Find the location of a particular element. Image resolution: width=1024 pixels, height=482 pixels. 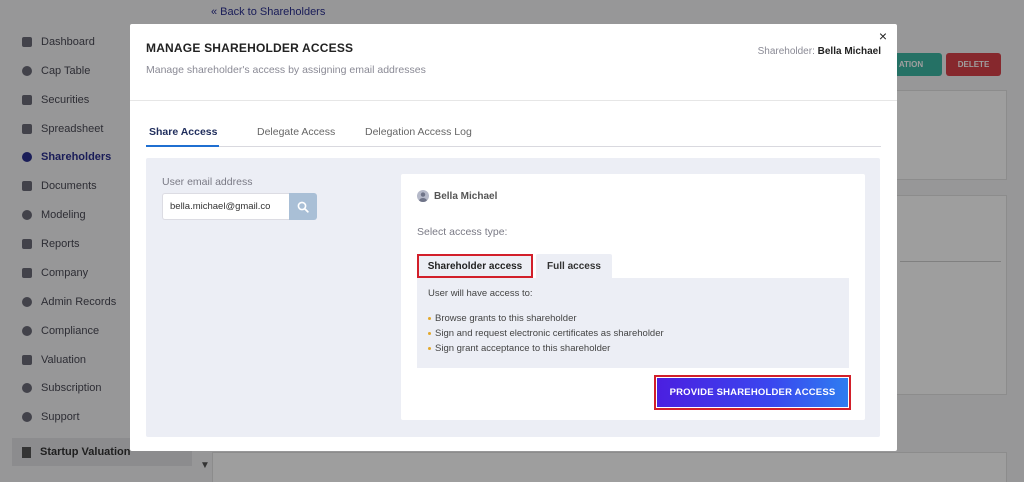

user-row: Bella Michael is located at coordinates (457, 196).